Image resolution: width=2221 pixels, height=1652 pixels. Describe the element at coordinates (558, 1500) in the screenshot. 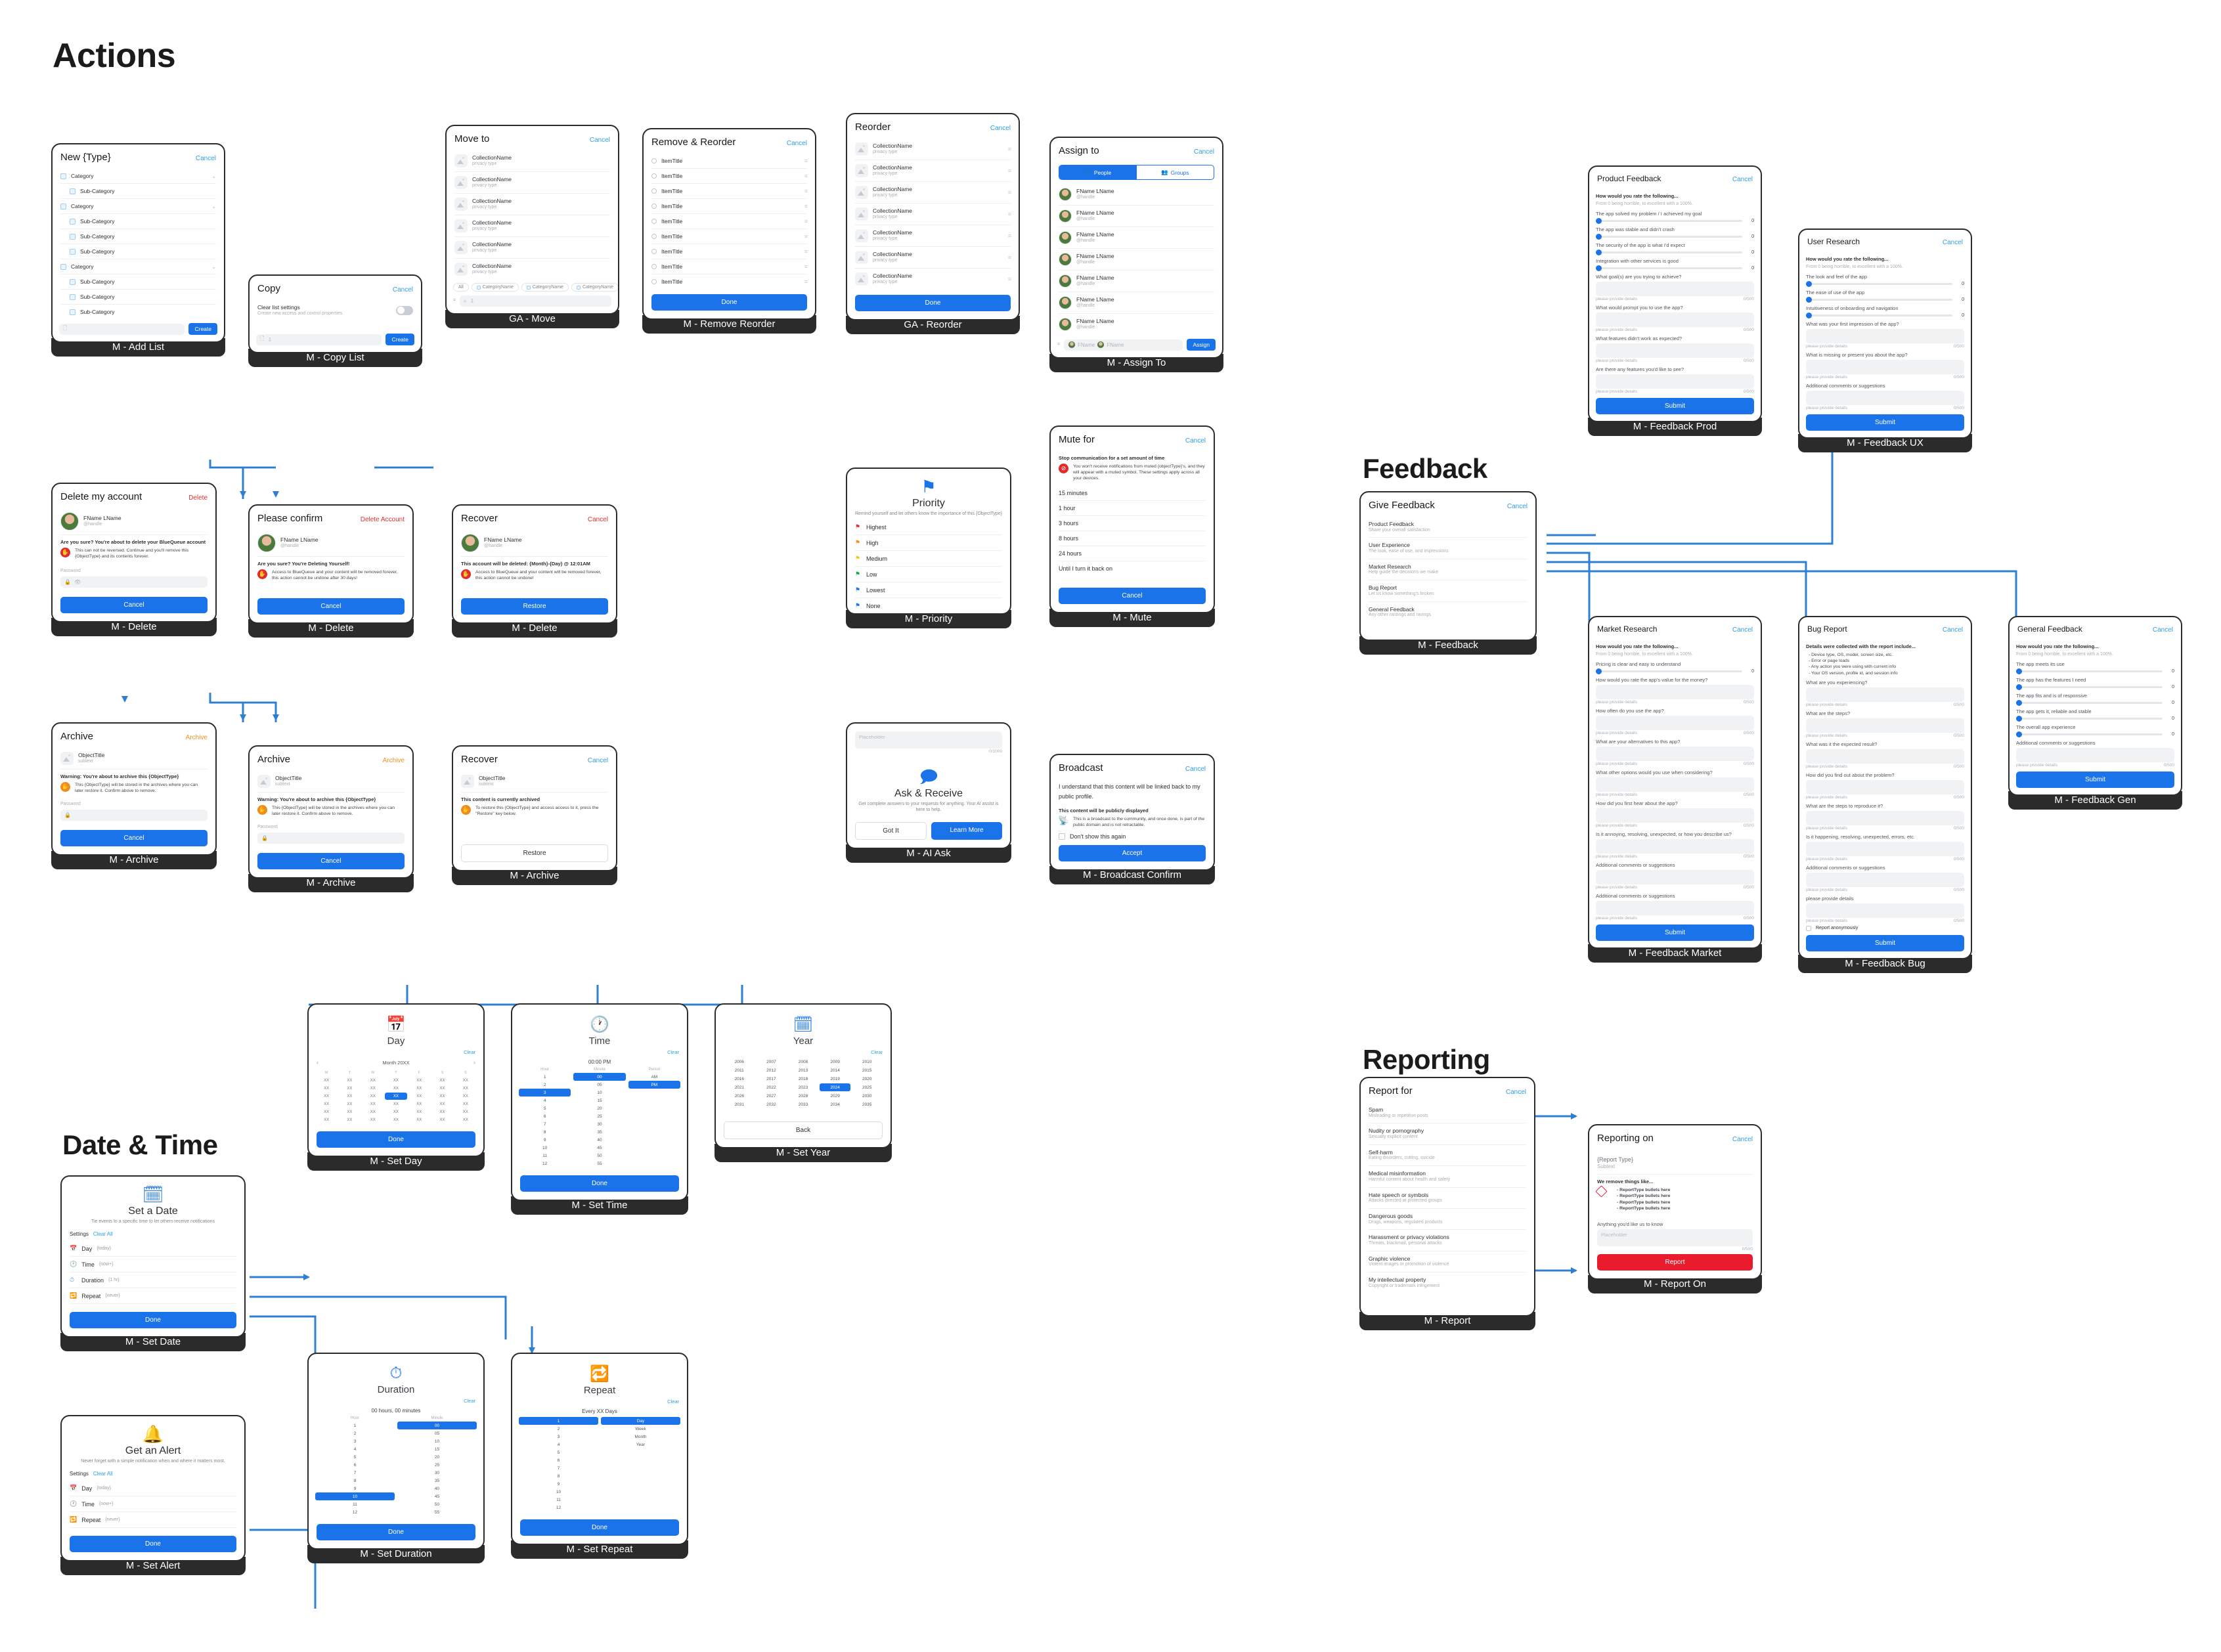

I see `repeat-num-cell: 11` at that location.